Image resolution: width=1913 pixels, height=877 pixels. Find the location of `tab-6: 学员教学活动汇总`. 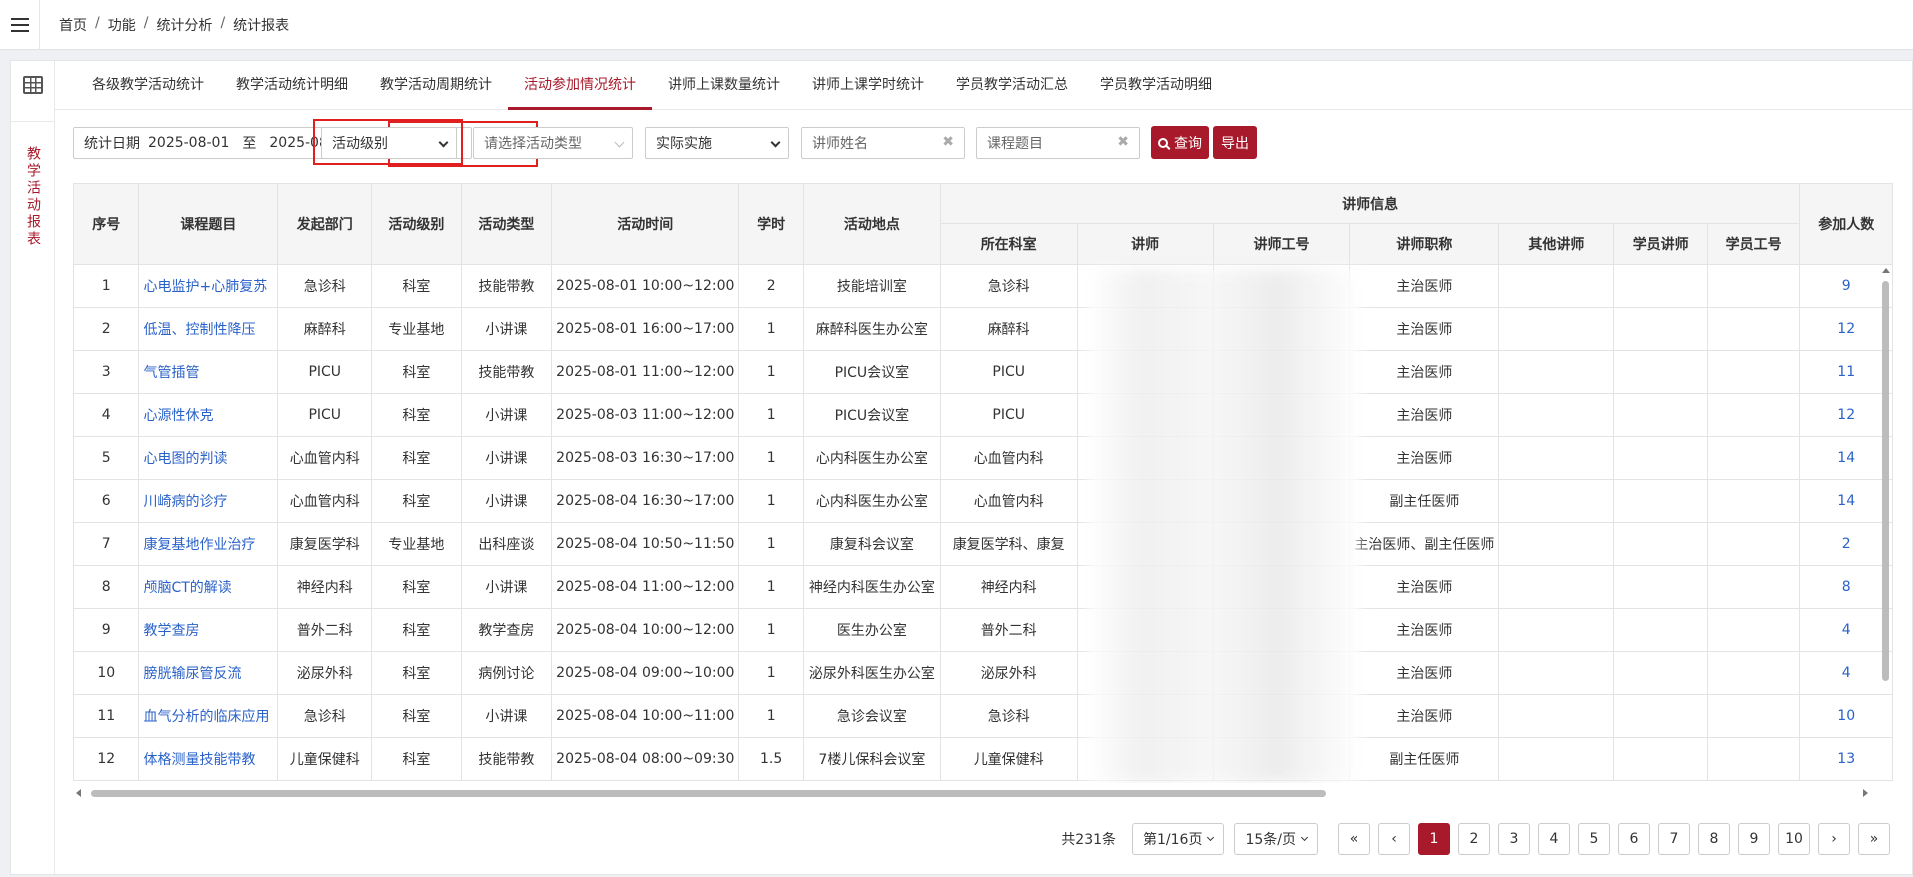

tab-6: 学员教学活动汇总 is located at coordinates (1012, 85).